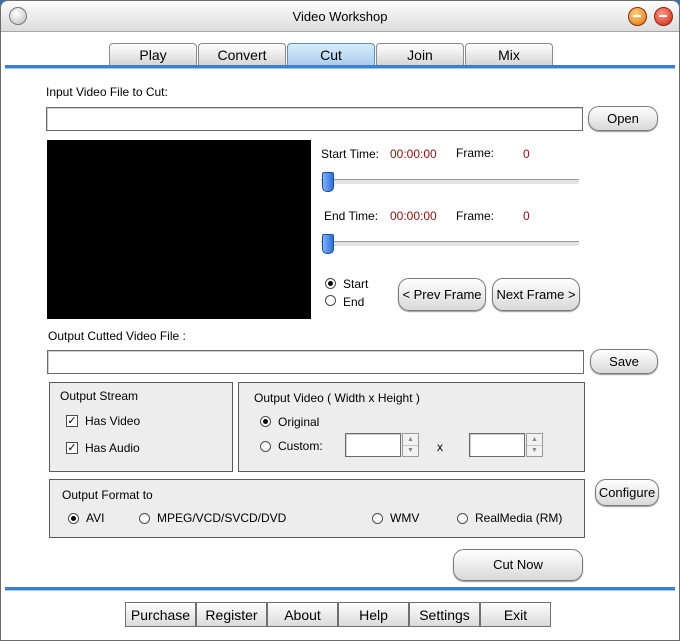 This screenshot has width=680, height=641. Describe the element at coordinates (231, 614) in the screenshot. I see `register-button: Register` at that location.